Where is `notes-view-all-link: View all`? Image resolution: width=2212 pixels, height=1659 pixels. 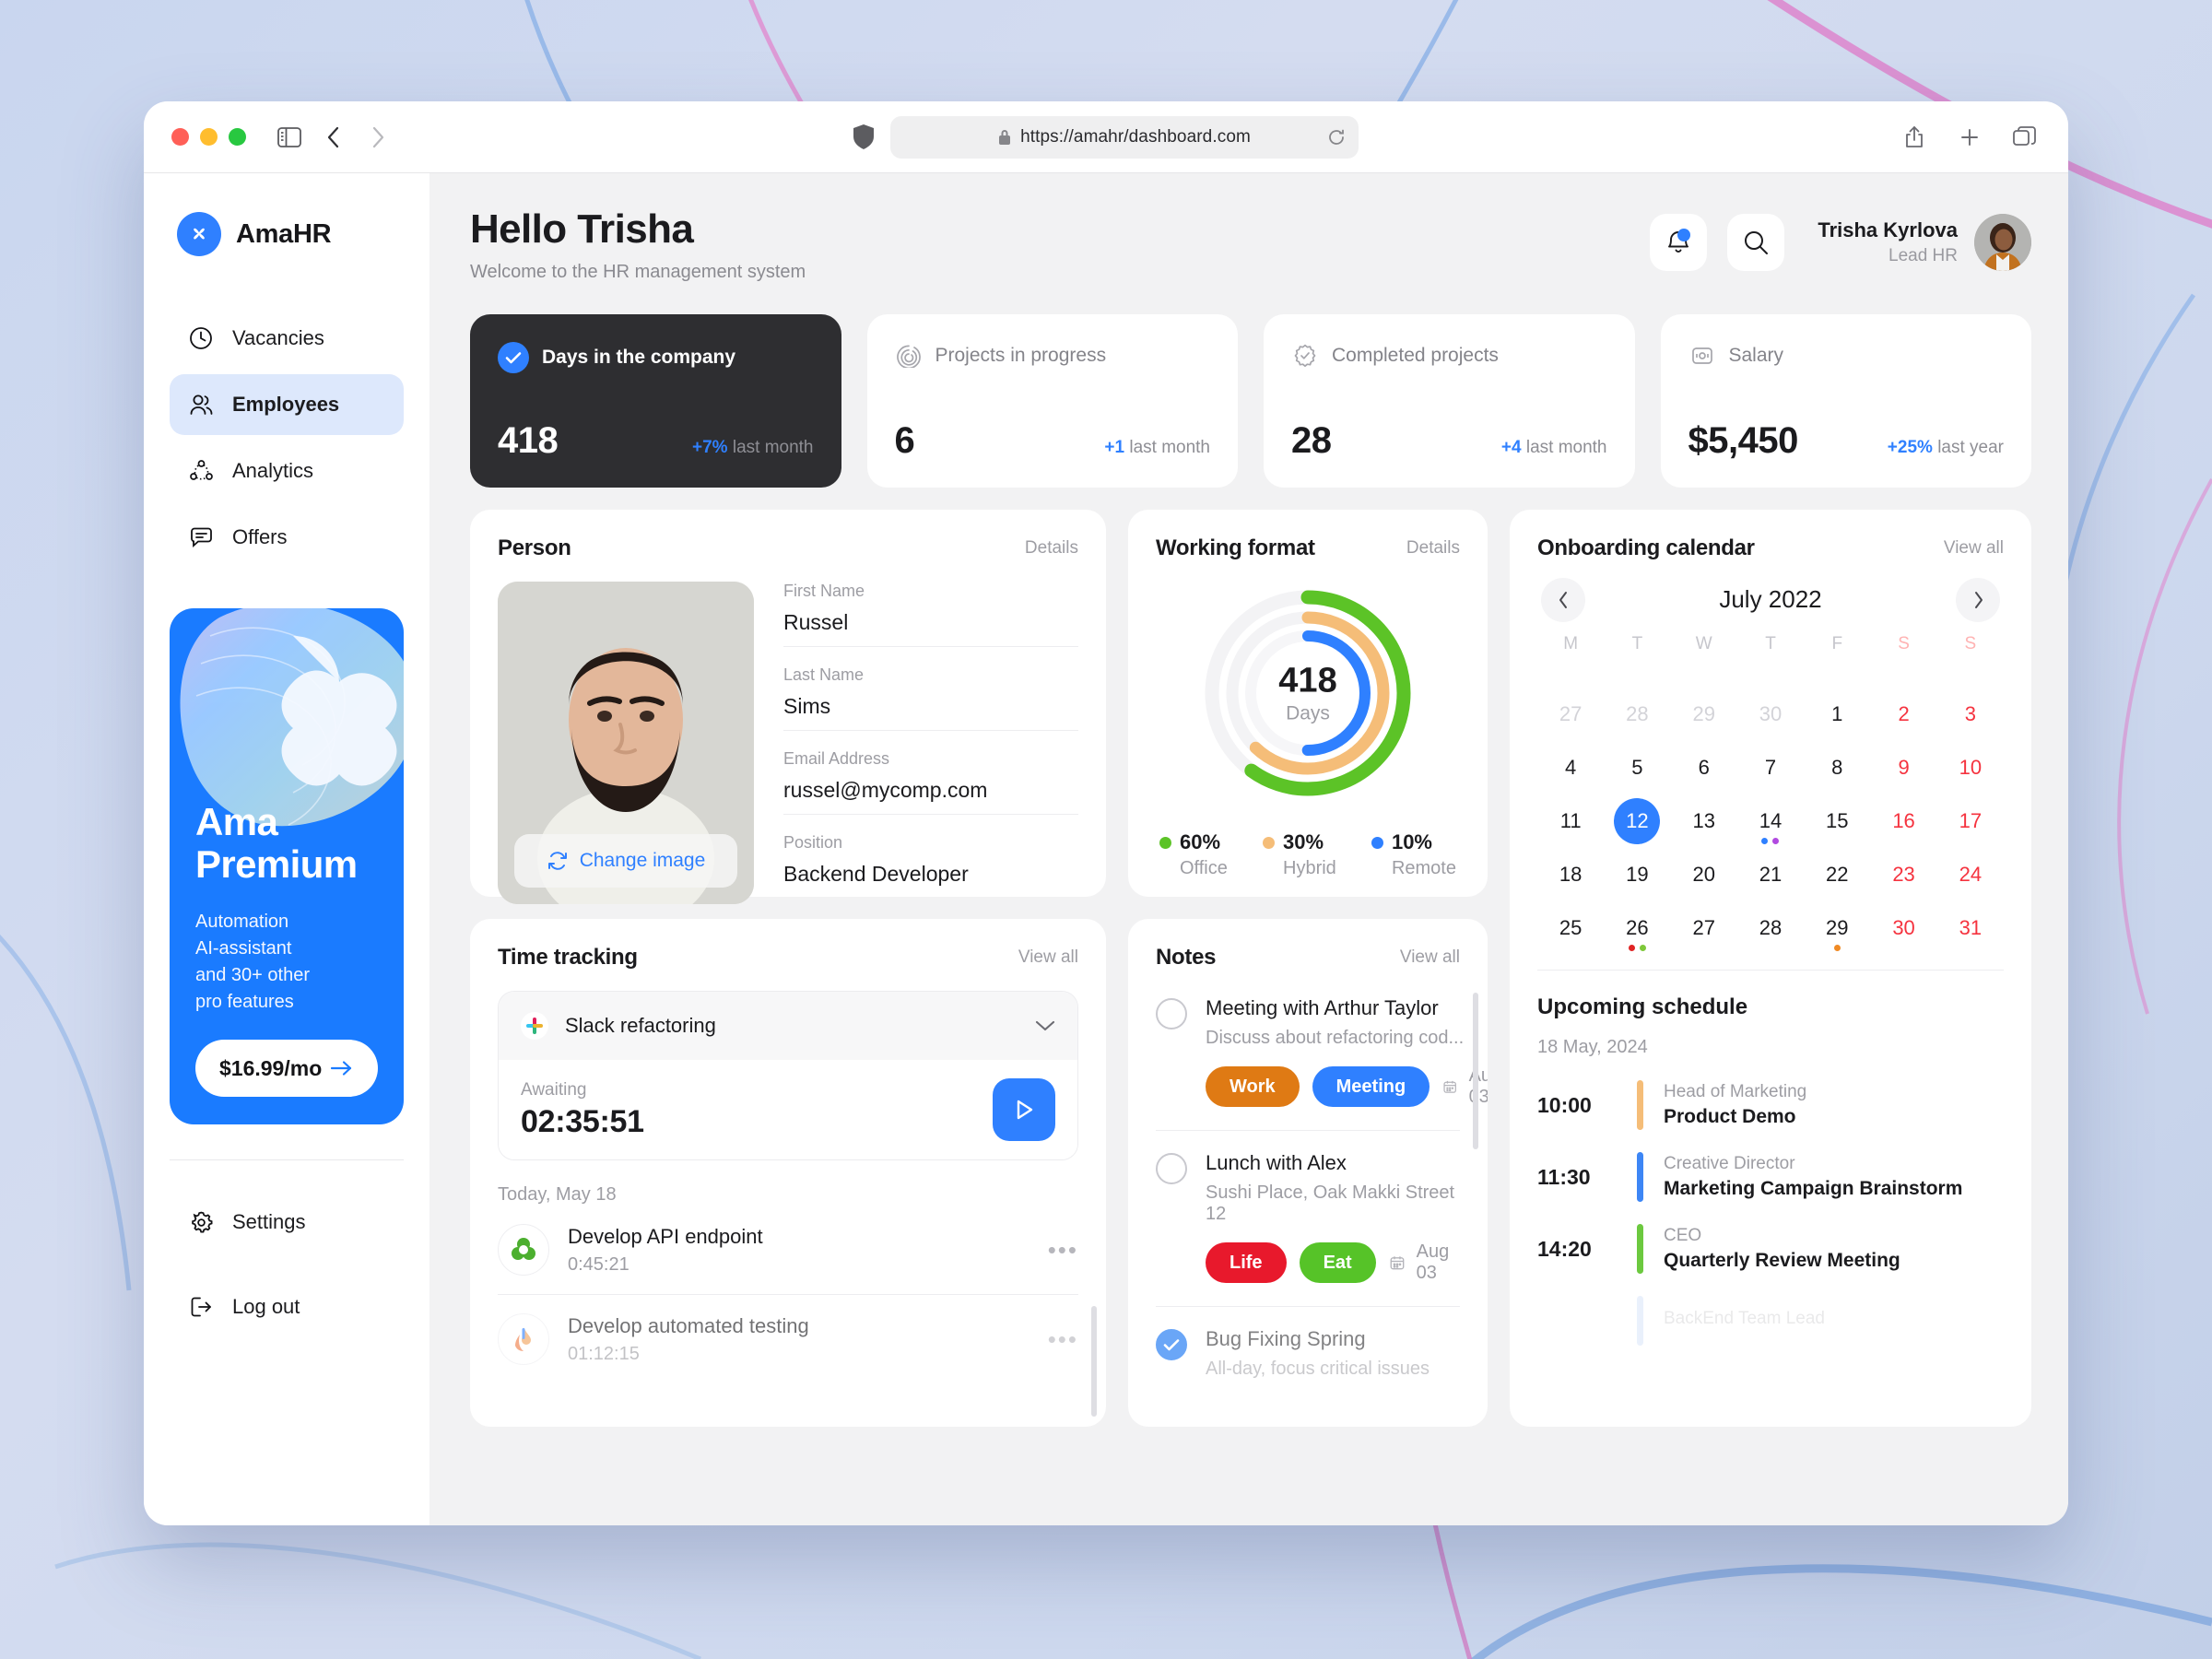 notes-view-all-link: View all is located at coordinates (1430, 957).